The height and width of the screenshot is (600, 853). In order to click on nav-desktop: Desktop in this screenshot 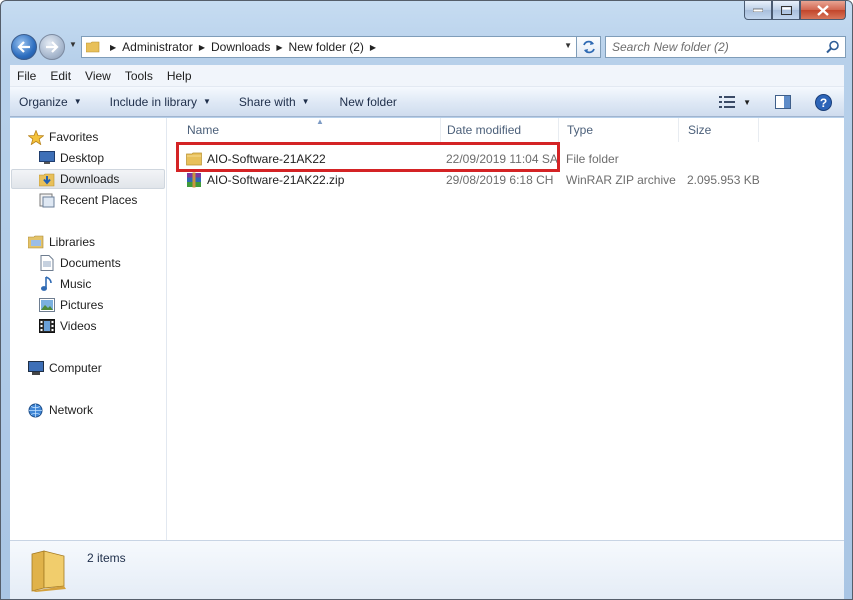, I will do `click(71, 158)`.